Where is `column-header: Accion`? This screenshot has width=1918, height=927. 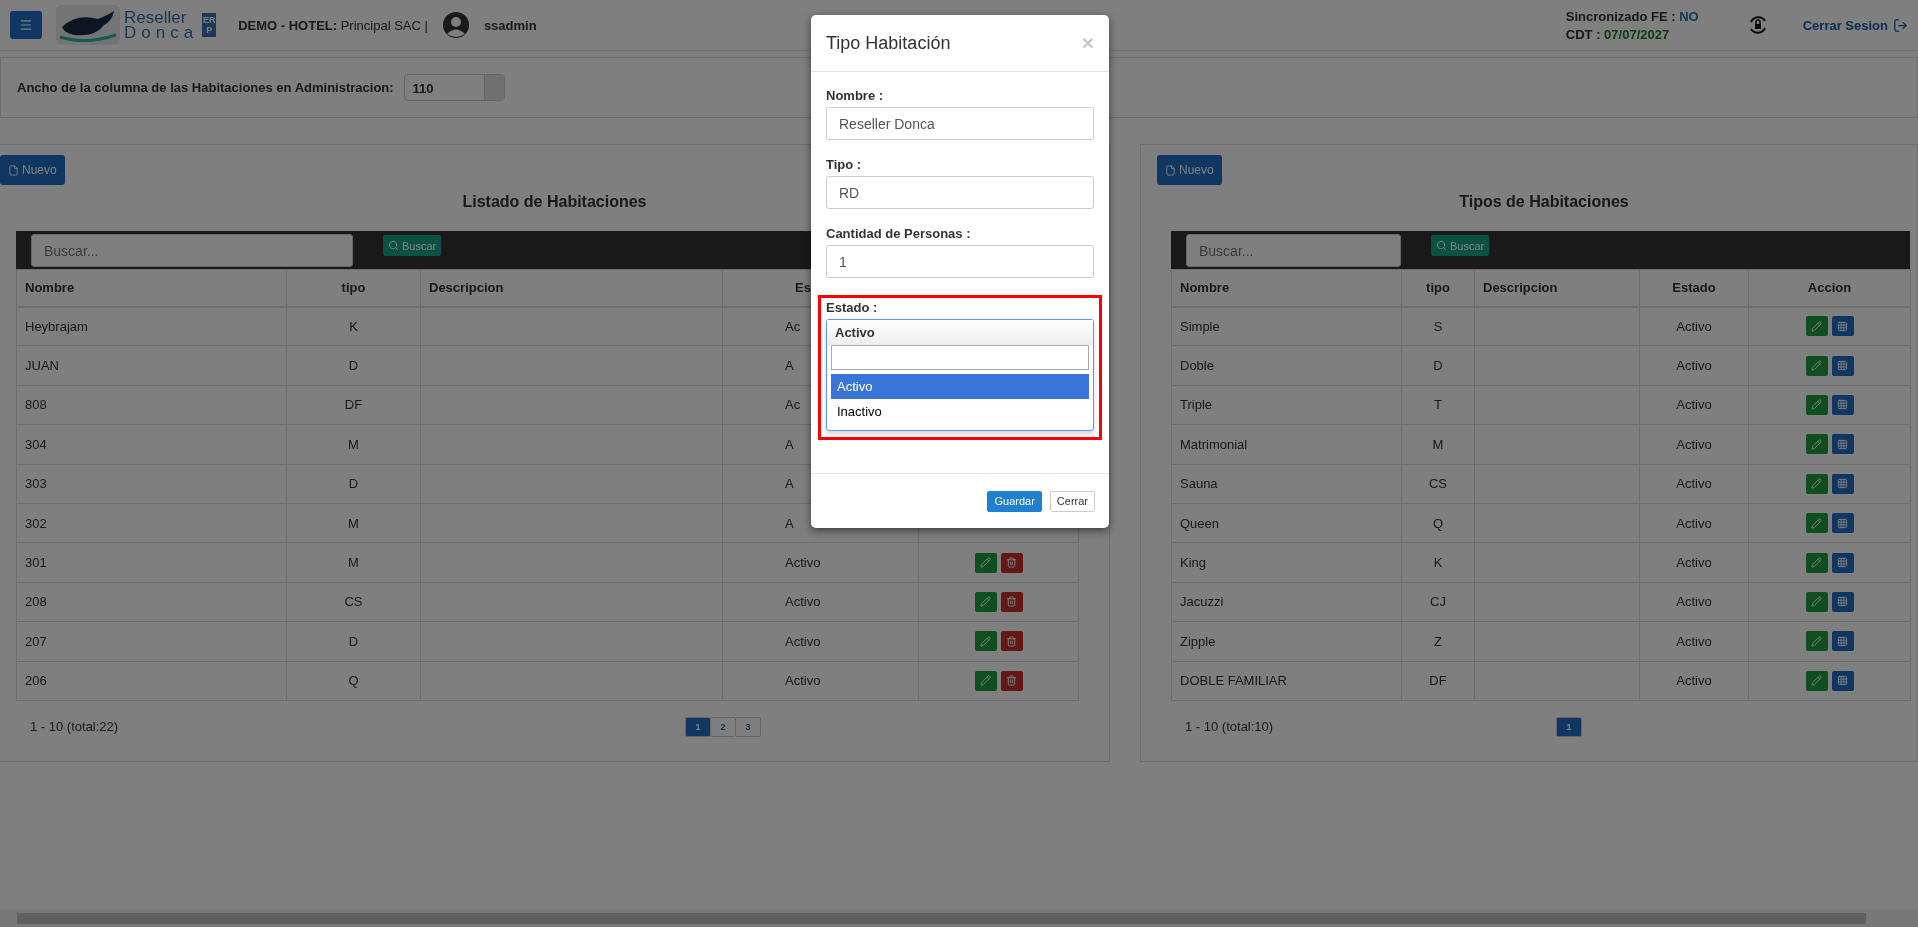
column-header: Accion is located at coordinates (1829, 288).